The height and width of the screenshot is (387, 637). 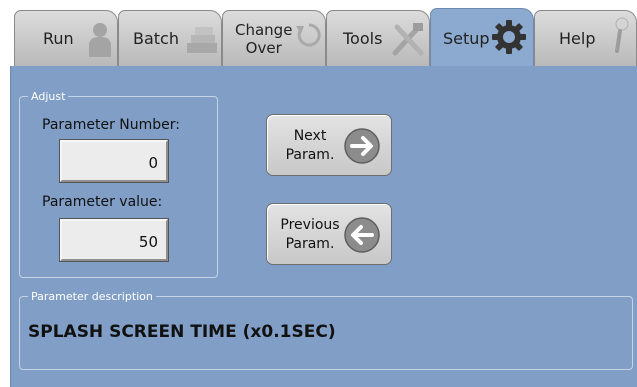 I want to click on parameter-number-label: Parameter Number:, so click(x=111, y=125).